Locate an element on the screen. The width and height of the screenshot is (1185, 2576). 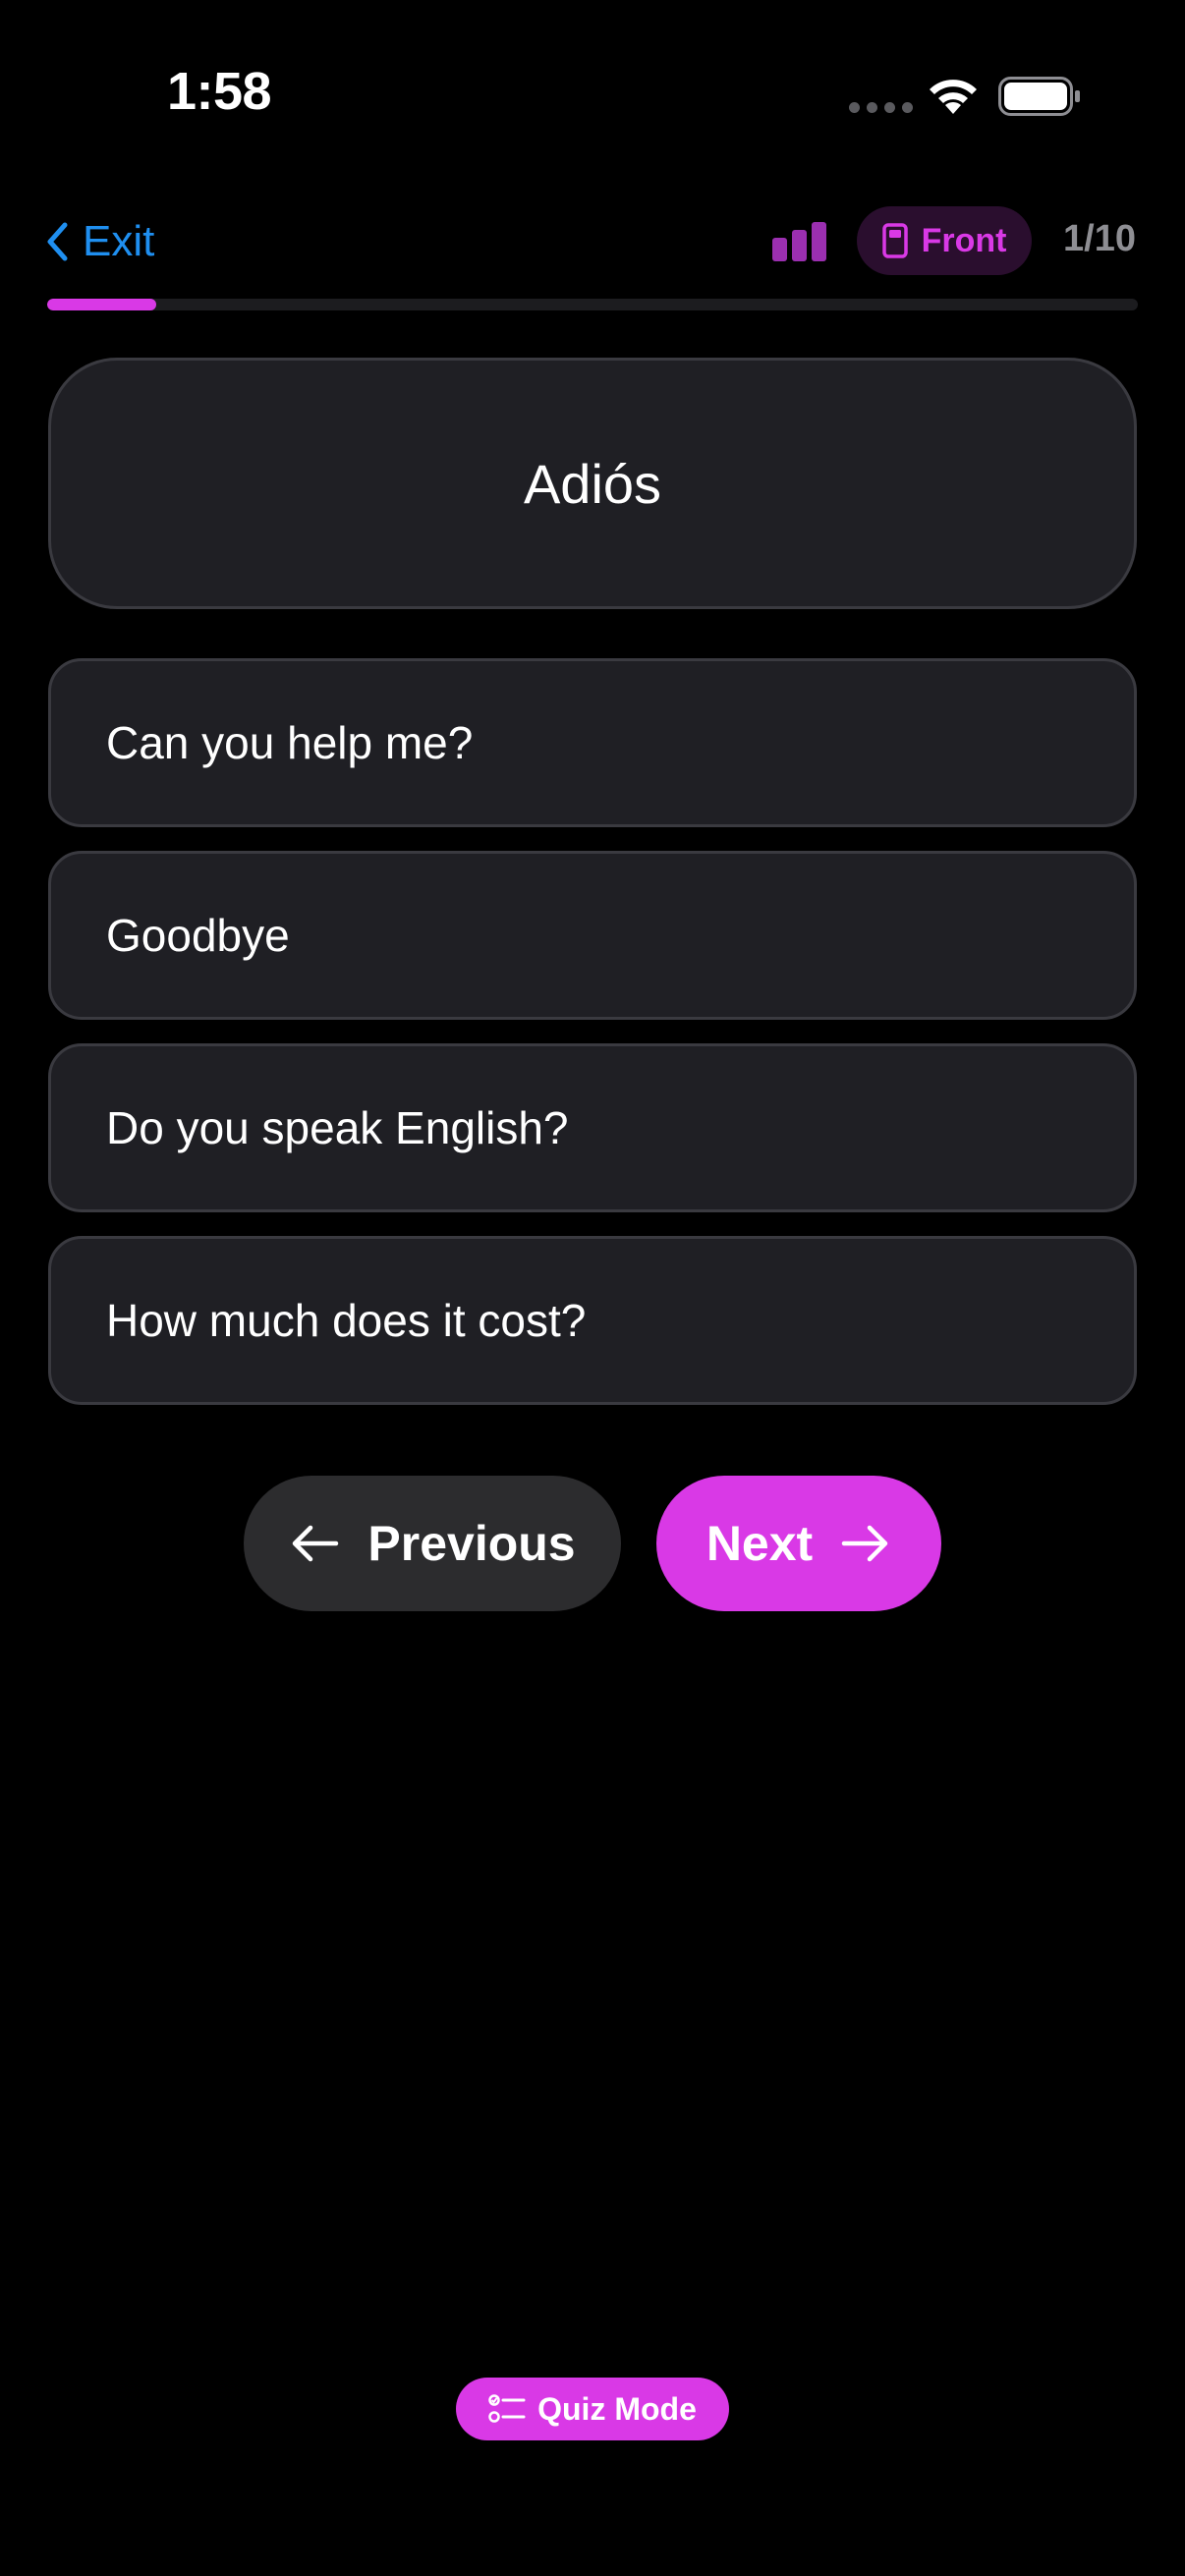
status-time: 1:58 is located at coordinates (220, 91).